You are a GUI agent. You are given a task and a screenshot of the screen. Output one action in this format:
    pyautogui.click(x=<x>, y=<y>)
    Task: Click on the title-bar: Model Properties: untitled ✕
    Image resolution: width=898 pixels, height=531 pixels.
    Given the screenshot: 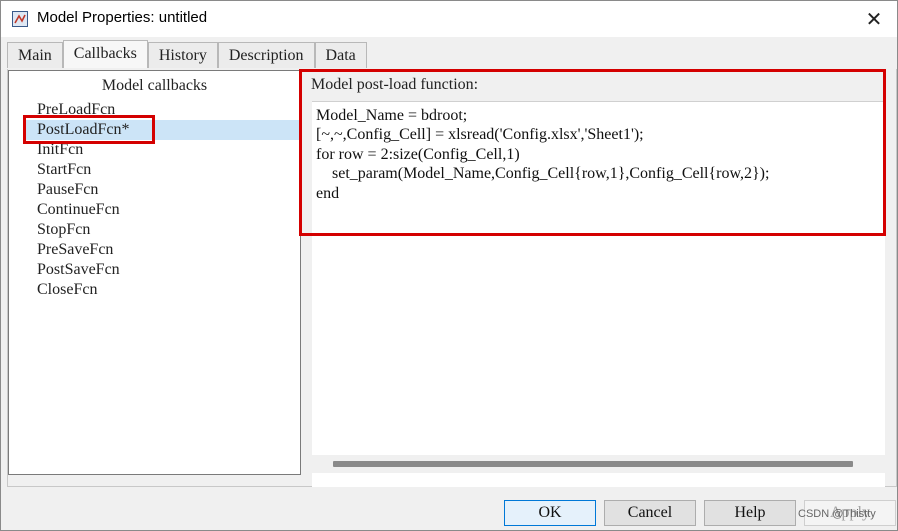 What is the action you would take?
    pyautogui.click(x=449, y=19)
    